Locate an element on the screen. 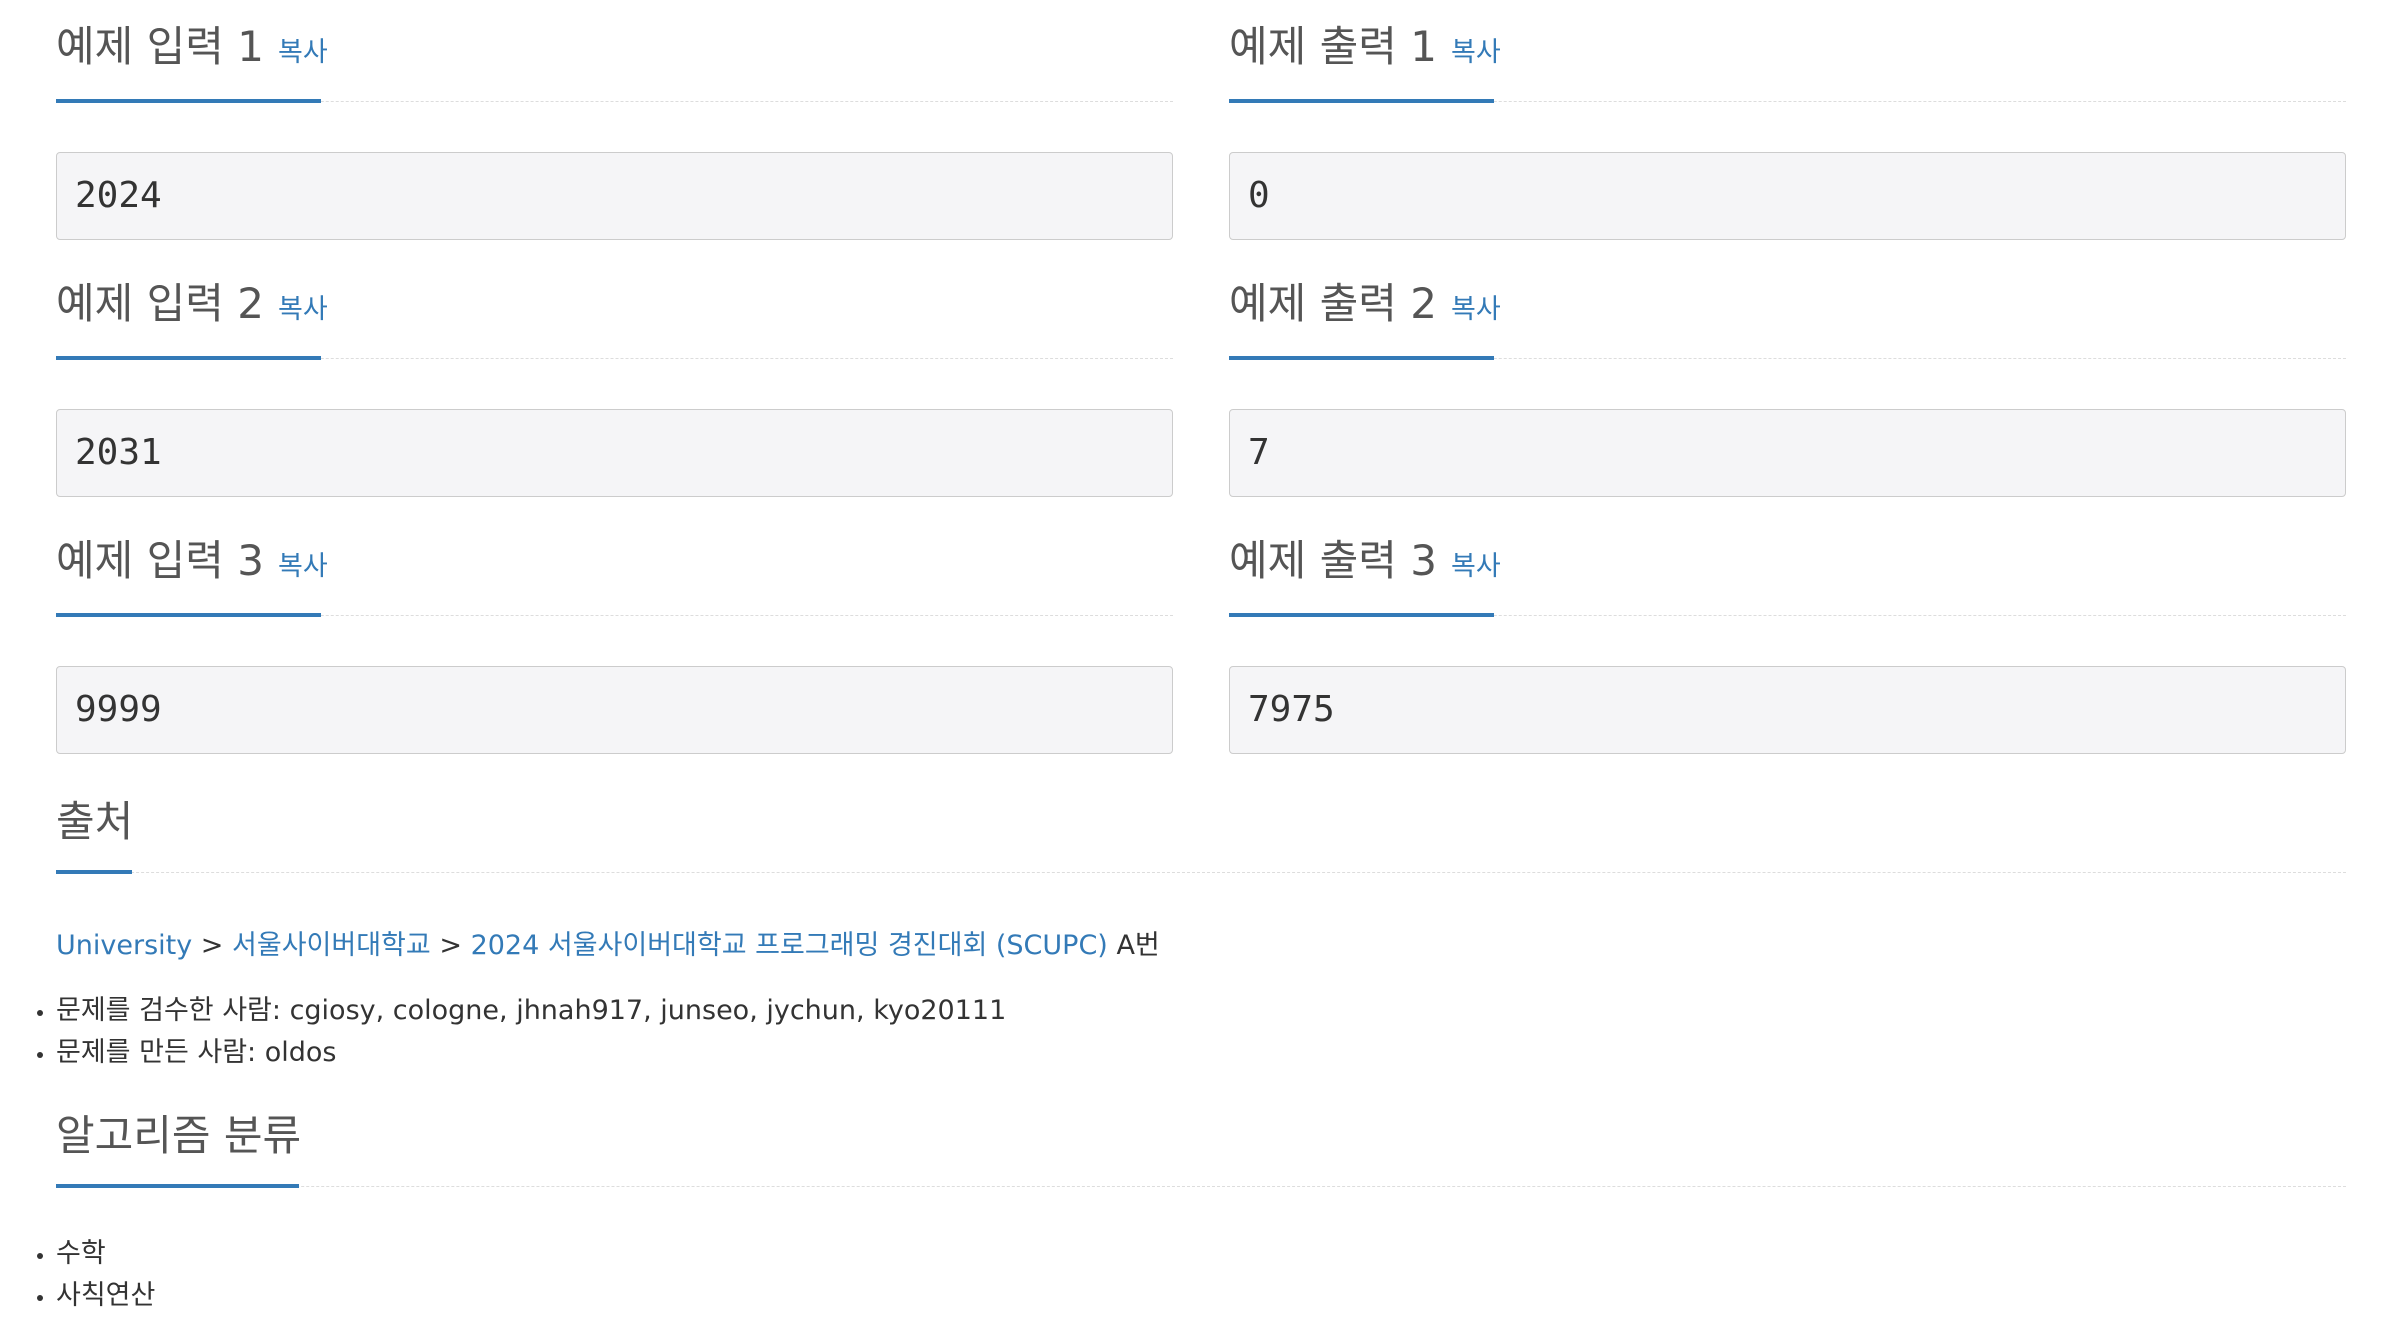 This screenshot has height=1344, width=2400. sample-title: 예제 출력 1 복사 is located at coordinates (1365, 46).